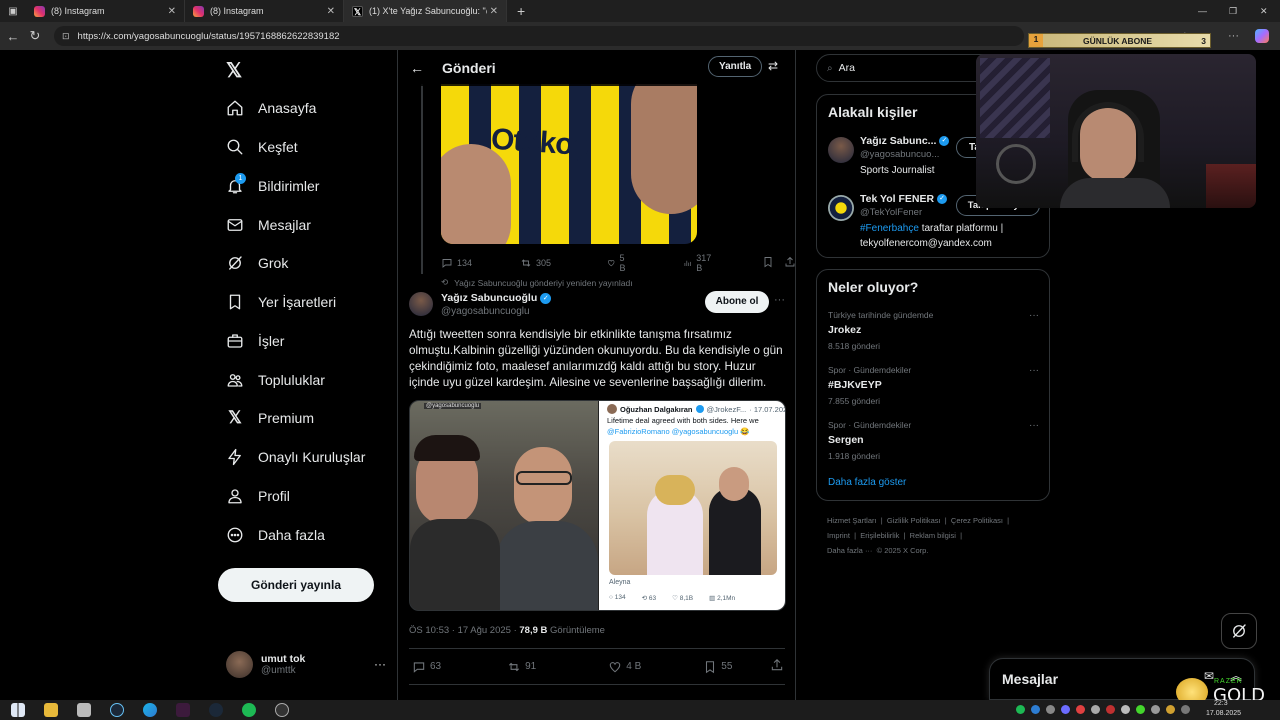  I want to click on clock-date: 17.08.2025, so click(1223, 713).